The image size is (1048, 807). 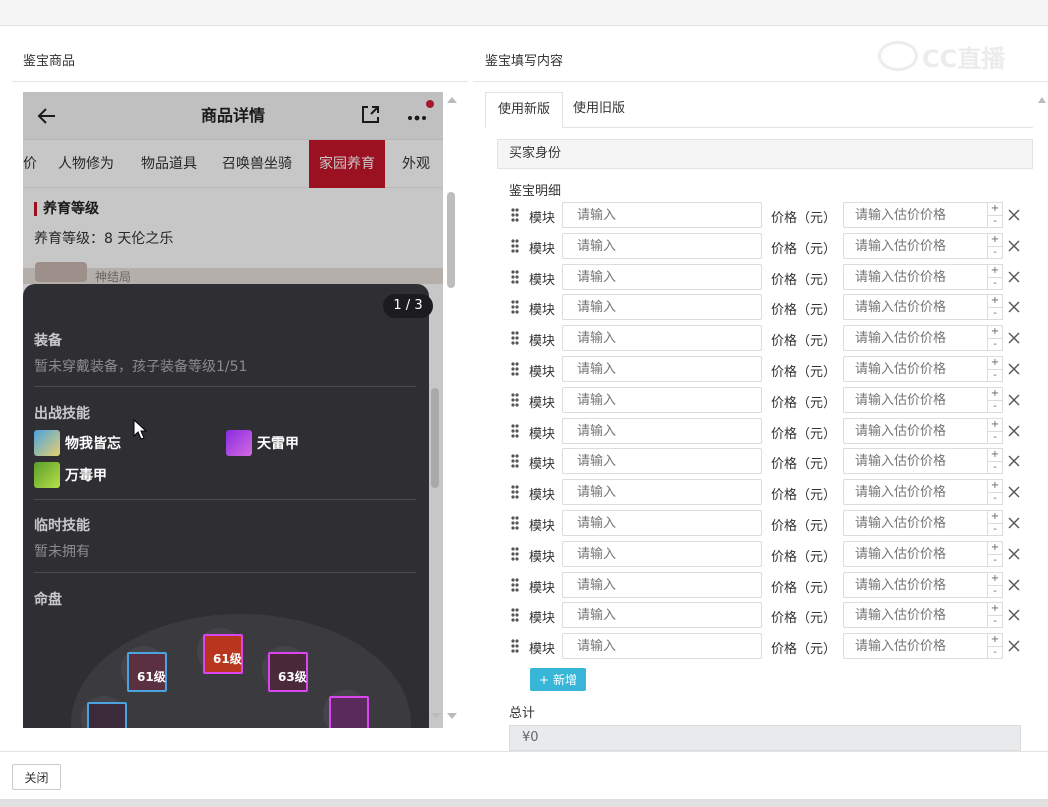 What do you see at coordinates (36, 777) in the screenshot?
I see `close-button: 关闭` at bounding box center [36, 777].